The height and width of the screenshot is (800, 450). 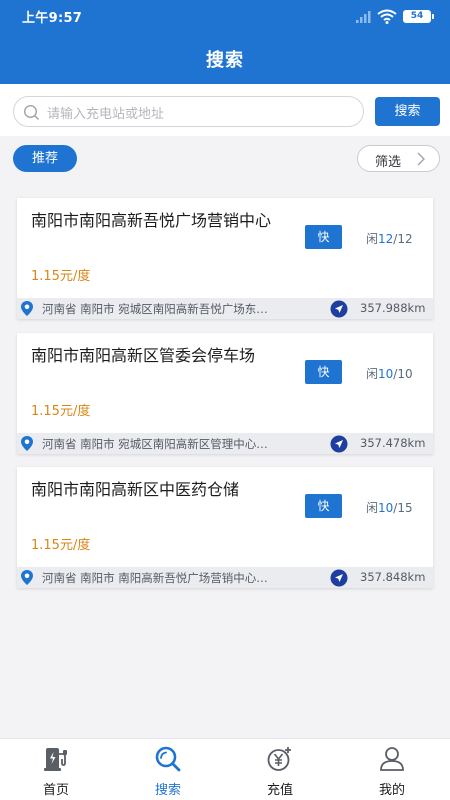 What do you see at coordinates (392, 759) in the screenshot?
I see `user-icon` at bounding box center [392, 759].